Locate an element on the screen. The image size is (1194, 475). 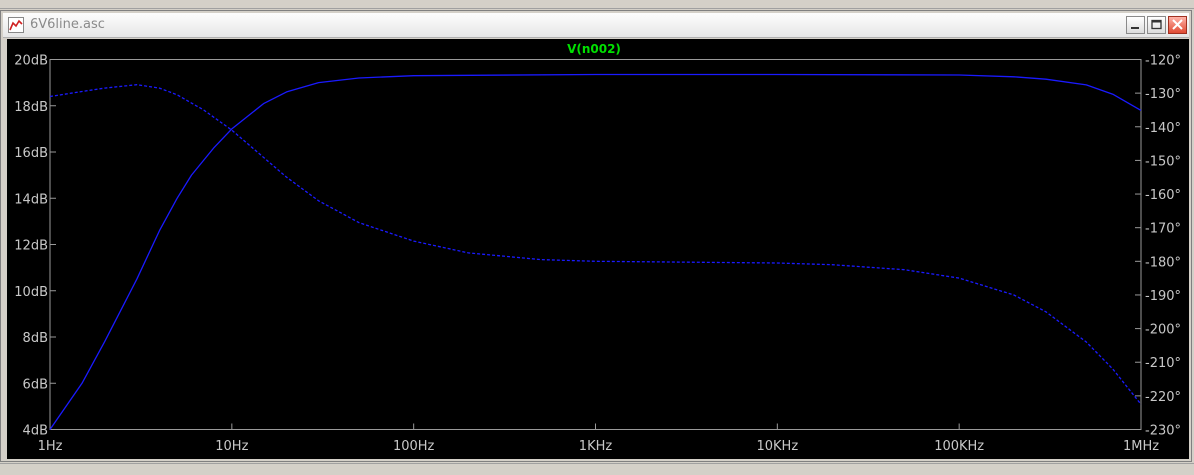
y-right-tick-label: -180° is located at coordinates (1163, 262).